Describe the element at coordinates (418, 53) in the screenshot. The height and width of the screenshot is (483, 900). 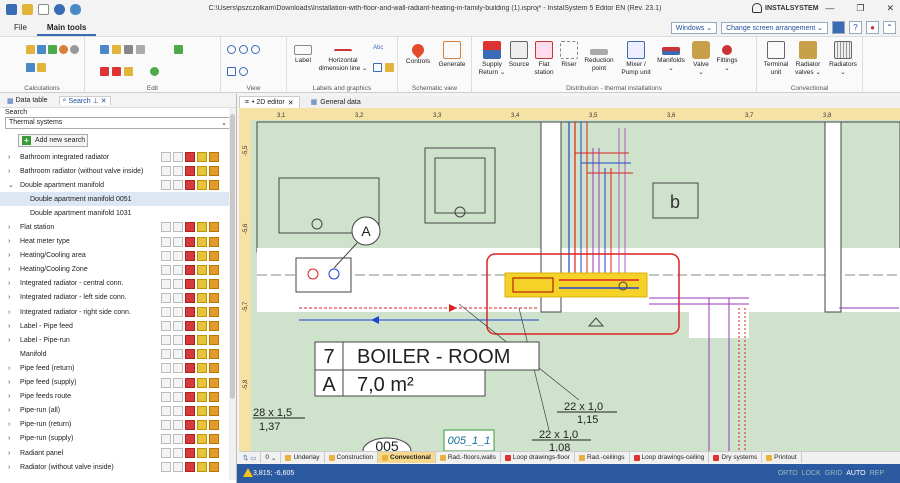
I see `controls-button: Controls` at that location.